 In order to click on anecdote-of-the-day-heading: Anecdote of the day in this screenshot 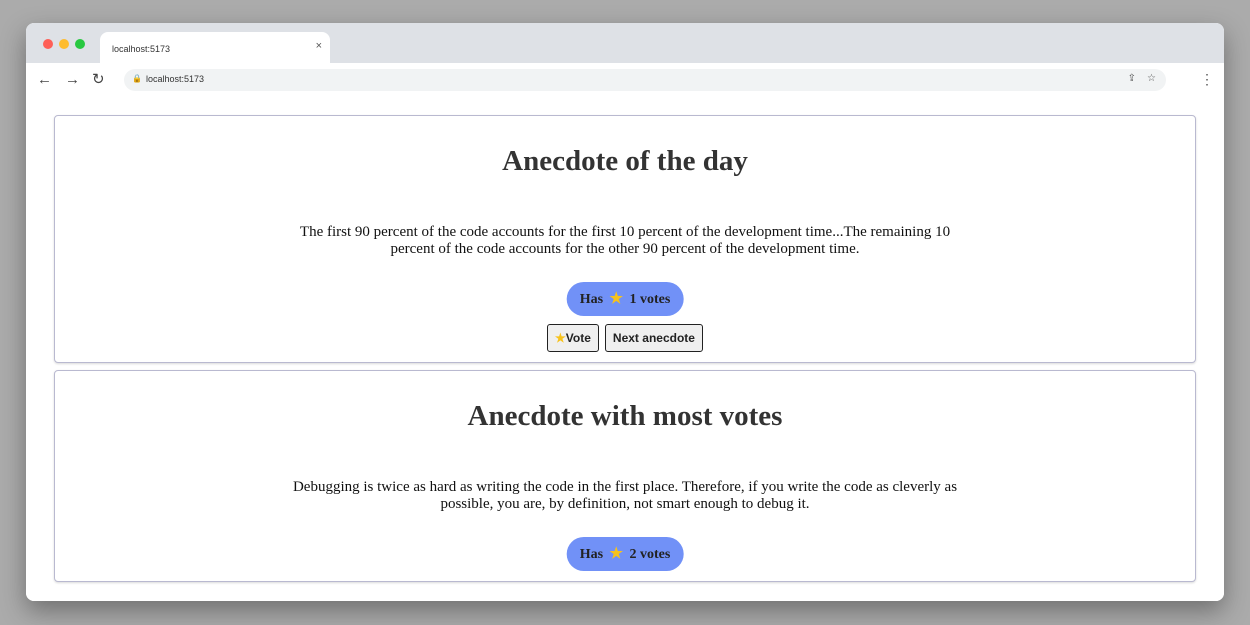, I will do `click(625, 161)`.